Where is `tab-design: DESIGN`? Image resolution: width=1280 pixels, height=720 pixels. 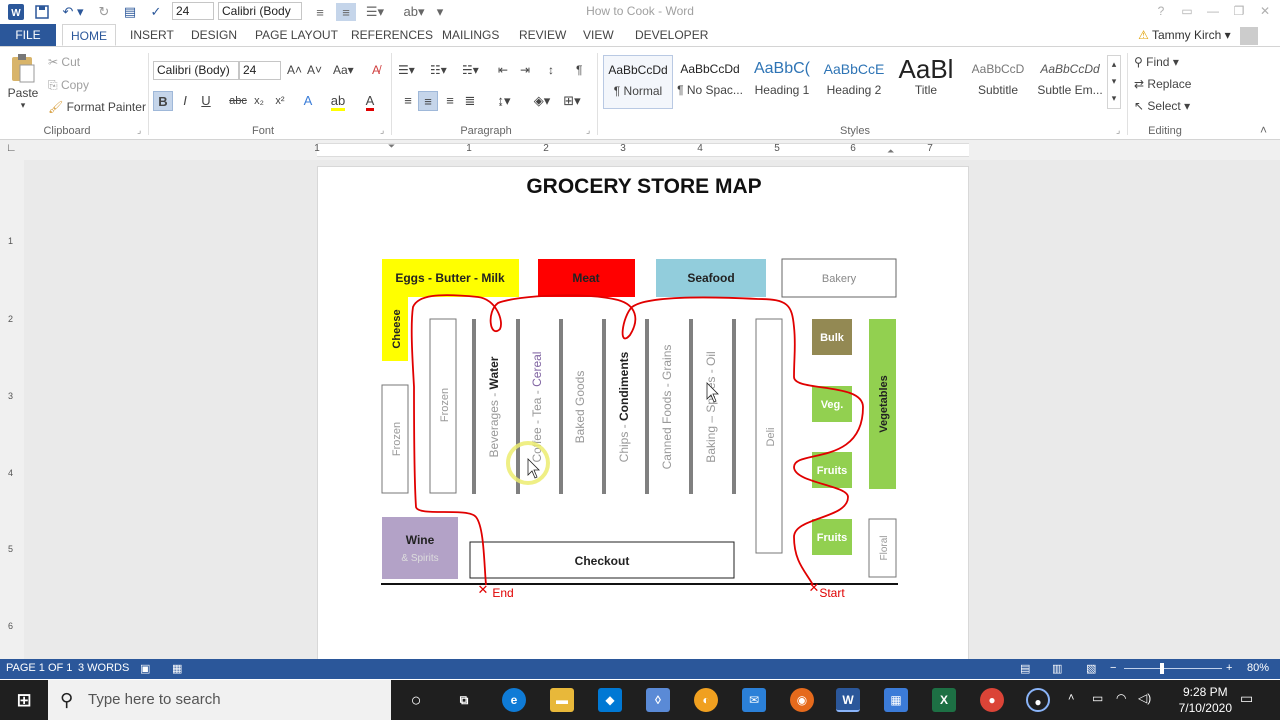
tab-design: DESIGN is located at coordinates (214, 35).